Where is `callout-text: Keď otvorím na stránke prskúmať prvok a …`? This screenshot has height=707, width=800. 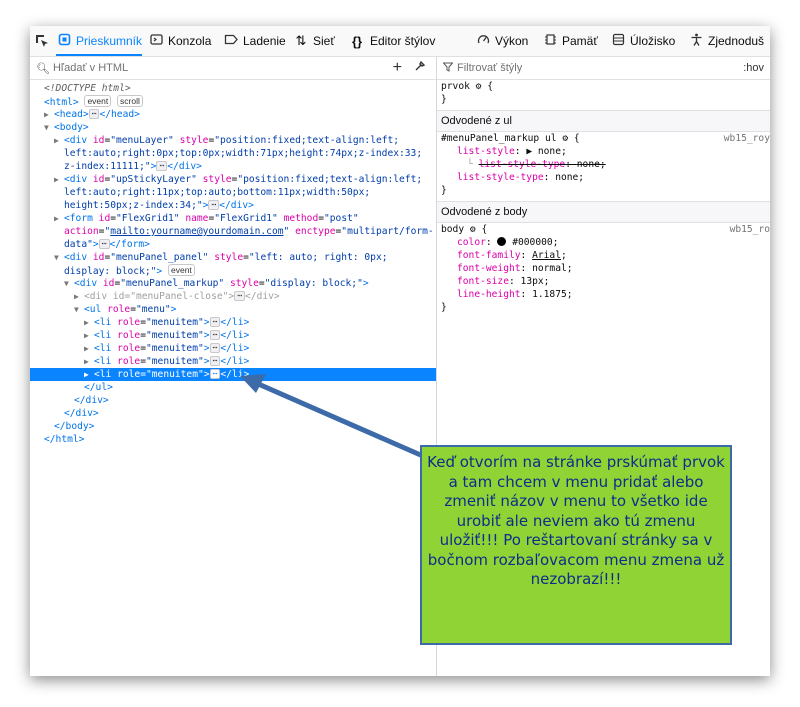
callout-text: Keď otvorím na stránke prskúmať prvok a … is located at coordinates (576, 520).